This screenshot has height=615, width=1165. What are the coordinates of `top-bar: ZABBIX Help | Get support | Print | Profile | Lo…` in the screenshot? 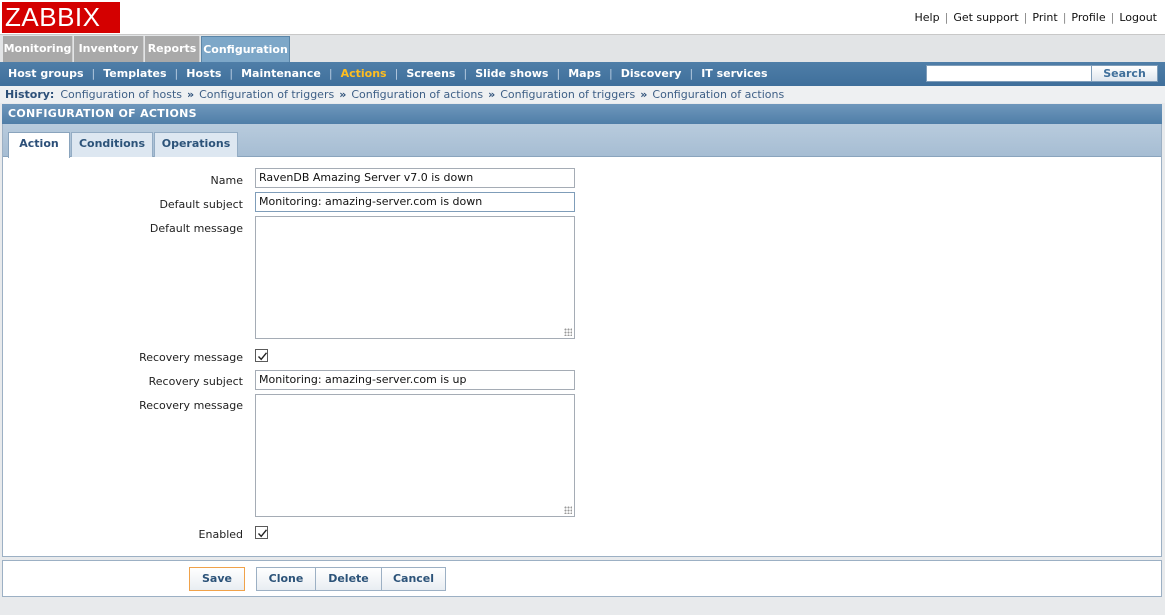 It's located at (582, 17).